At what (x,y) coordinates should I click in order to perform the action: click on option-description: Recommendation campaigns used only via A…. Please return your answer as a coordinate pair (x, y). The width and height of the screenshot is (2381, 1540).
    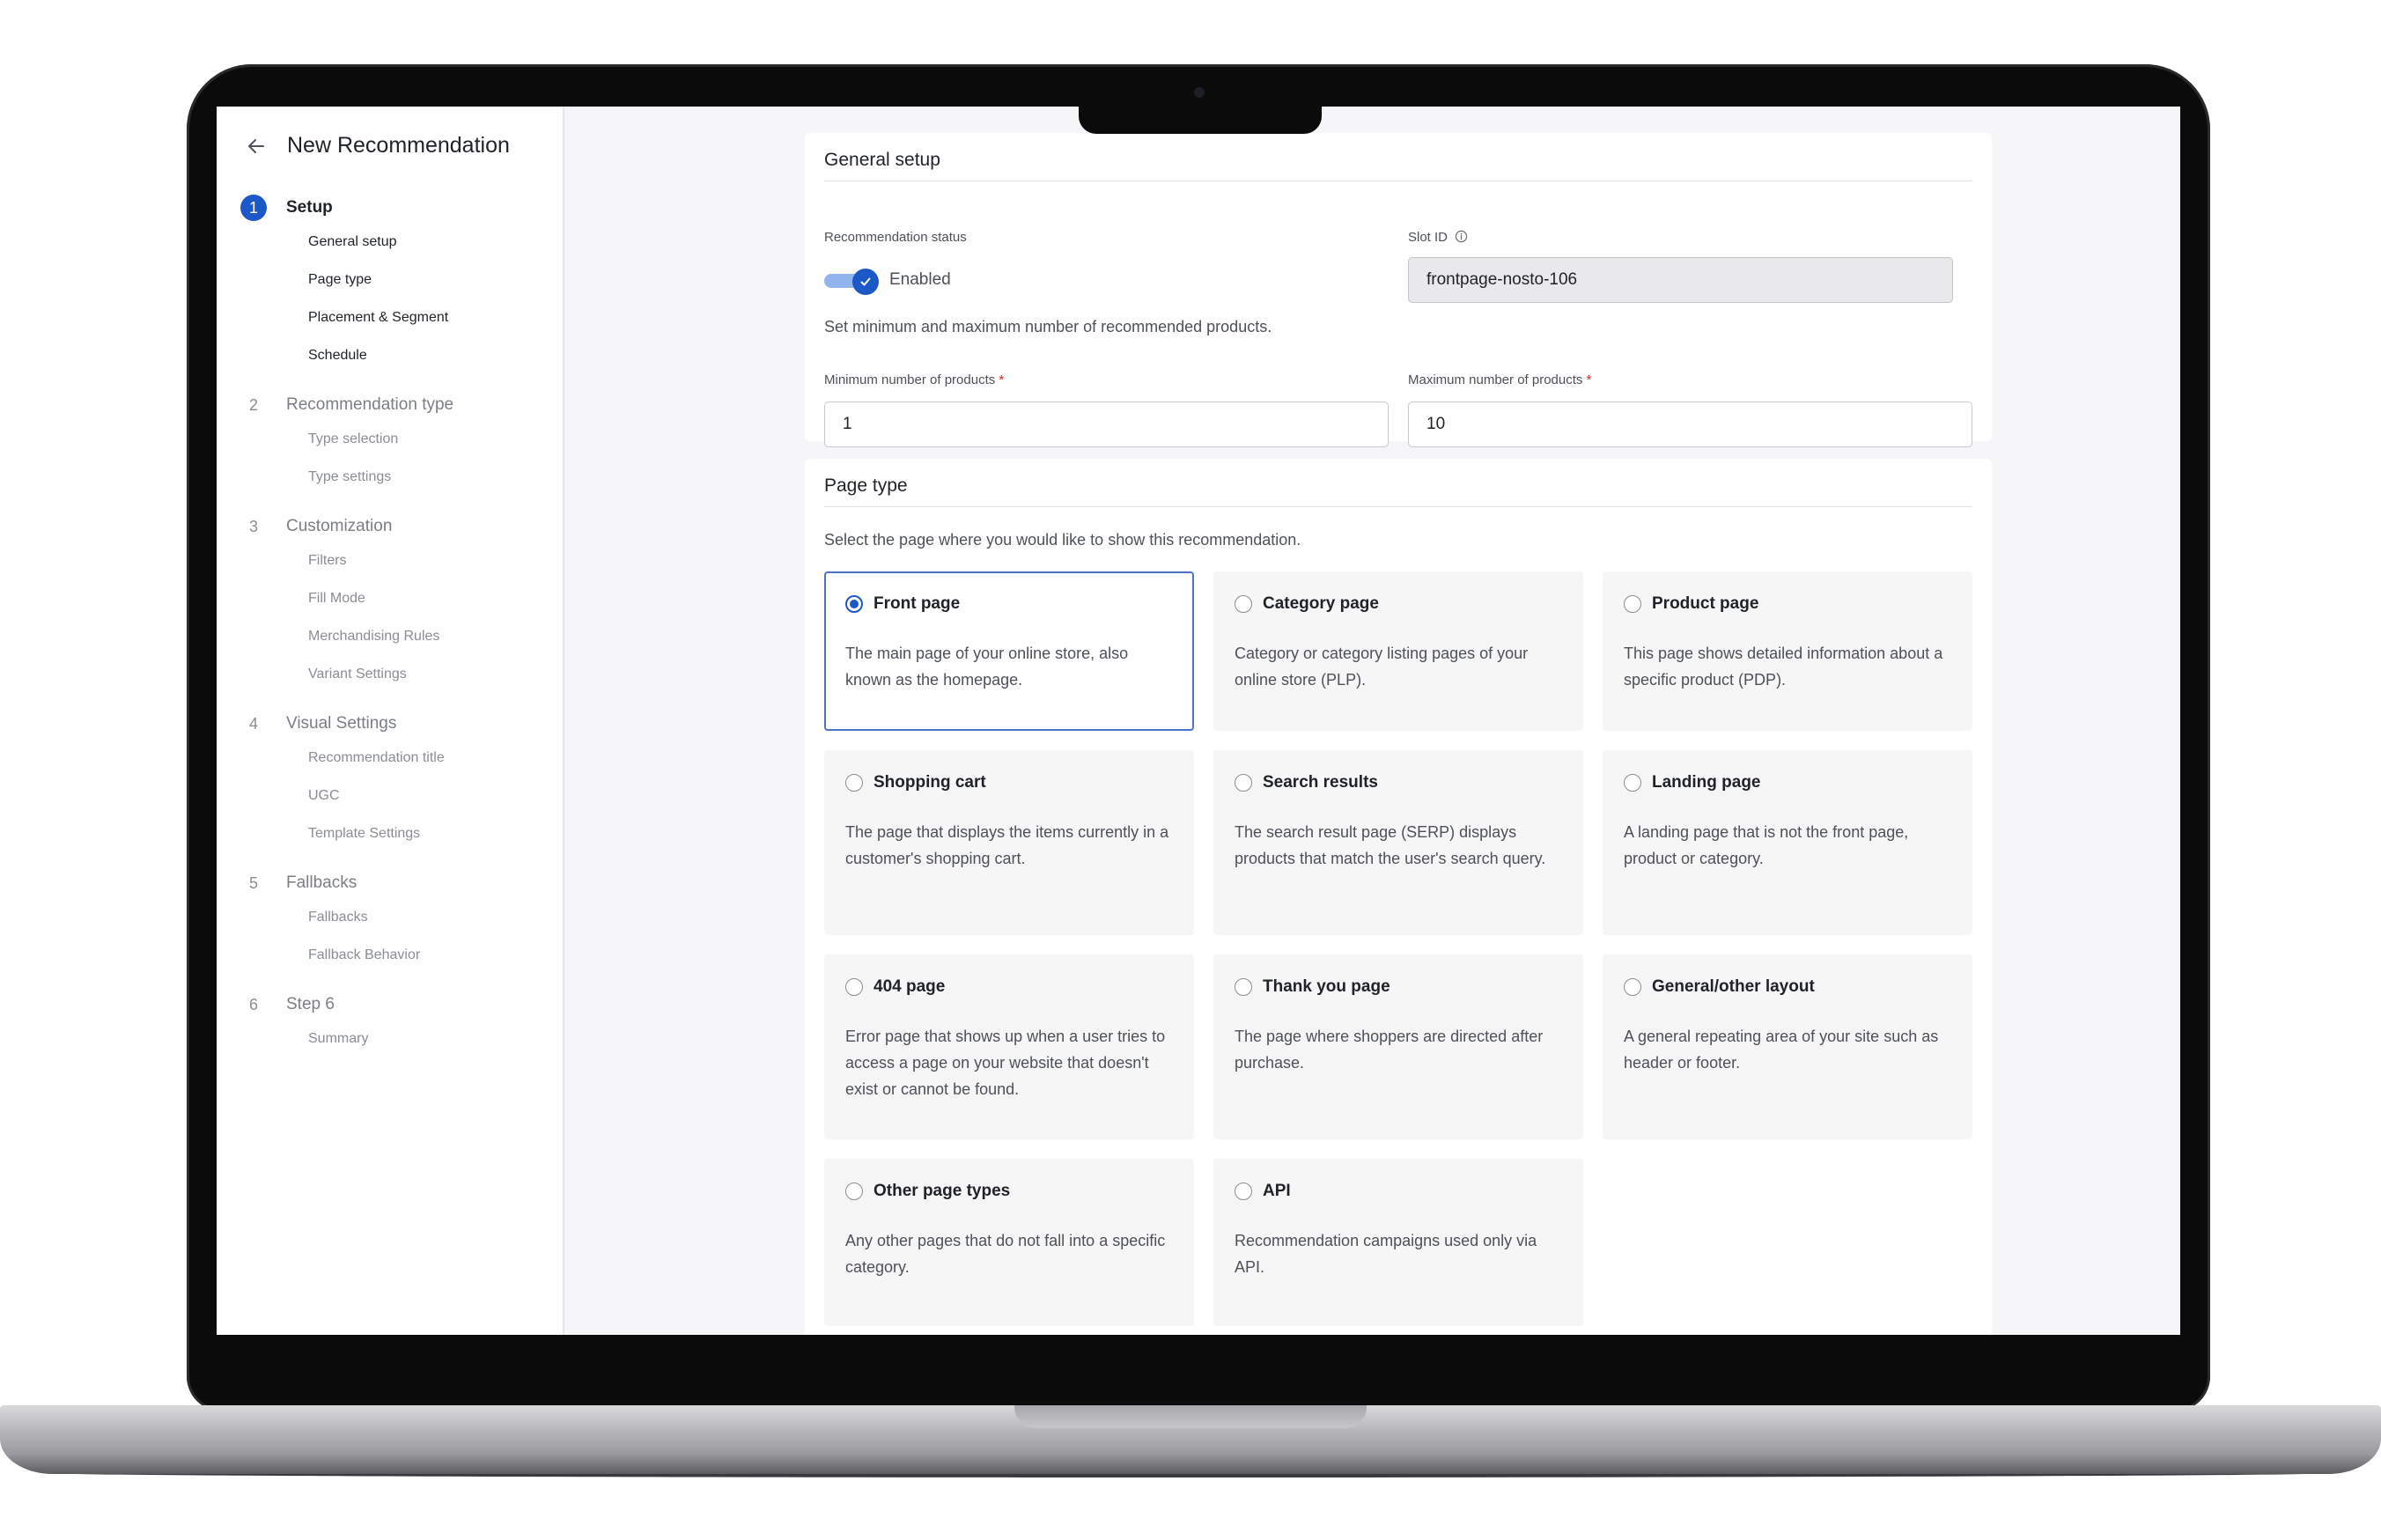
    Looking at the image, I should click on (1386, 1254).